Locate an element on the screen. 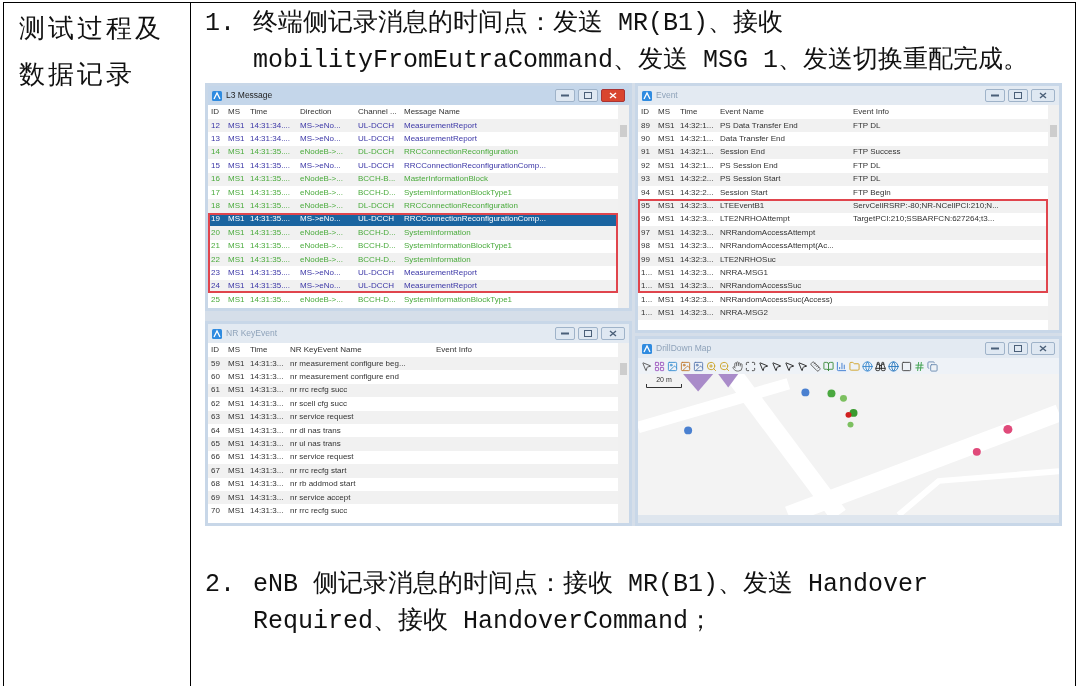  table-cell-text: nr dl nas trans is located at coordinates (316, 430).